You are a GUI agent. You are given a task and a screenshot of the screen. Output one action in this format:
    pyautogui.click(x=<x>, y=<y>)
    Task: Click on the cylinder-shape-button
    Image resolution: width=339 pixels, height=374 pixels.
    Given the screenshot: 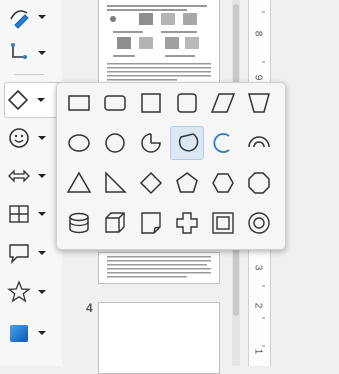 What is the action you would take?
    pyautogui.click(x=79, y=223)
    